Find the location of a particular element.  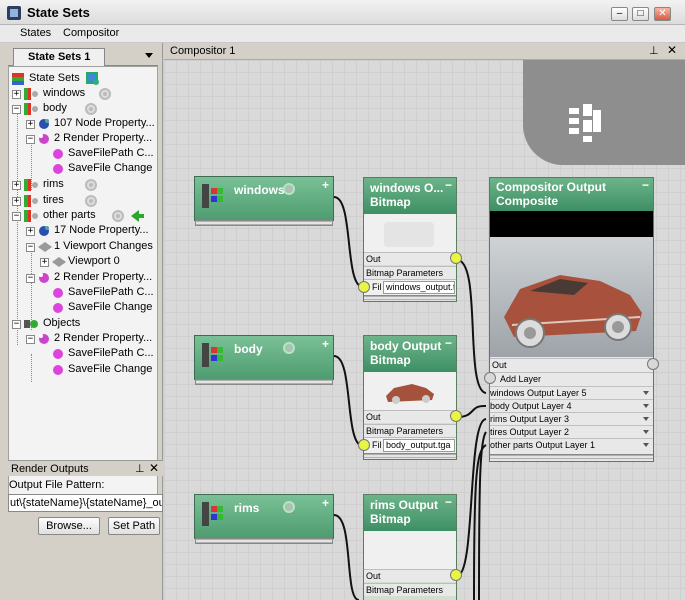

state-node-rims: rims + is located at coordinates (264, 519).